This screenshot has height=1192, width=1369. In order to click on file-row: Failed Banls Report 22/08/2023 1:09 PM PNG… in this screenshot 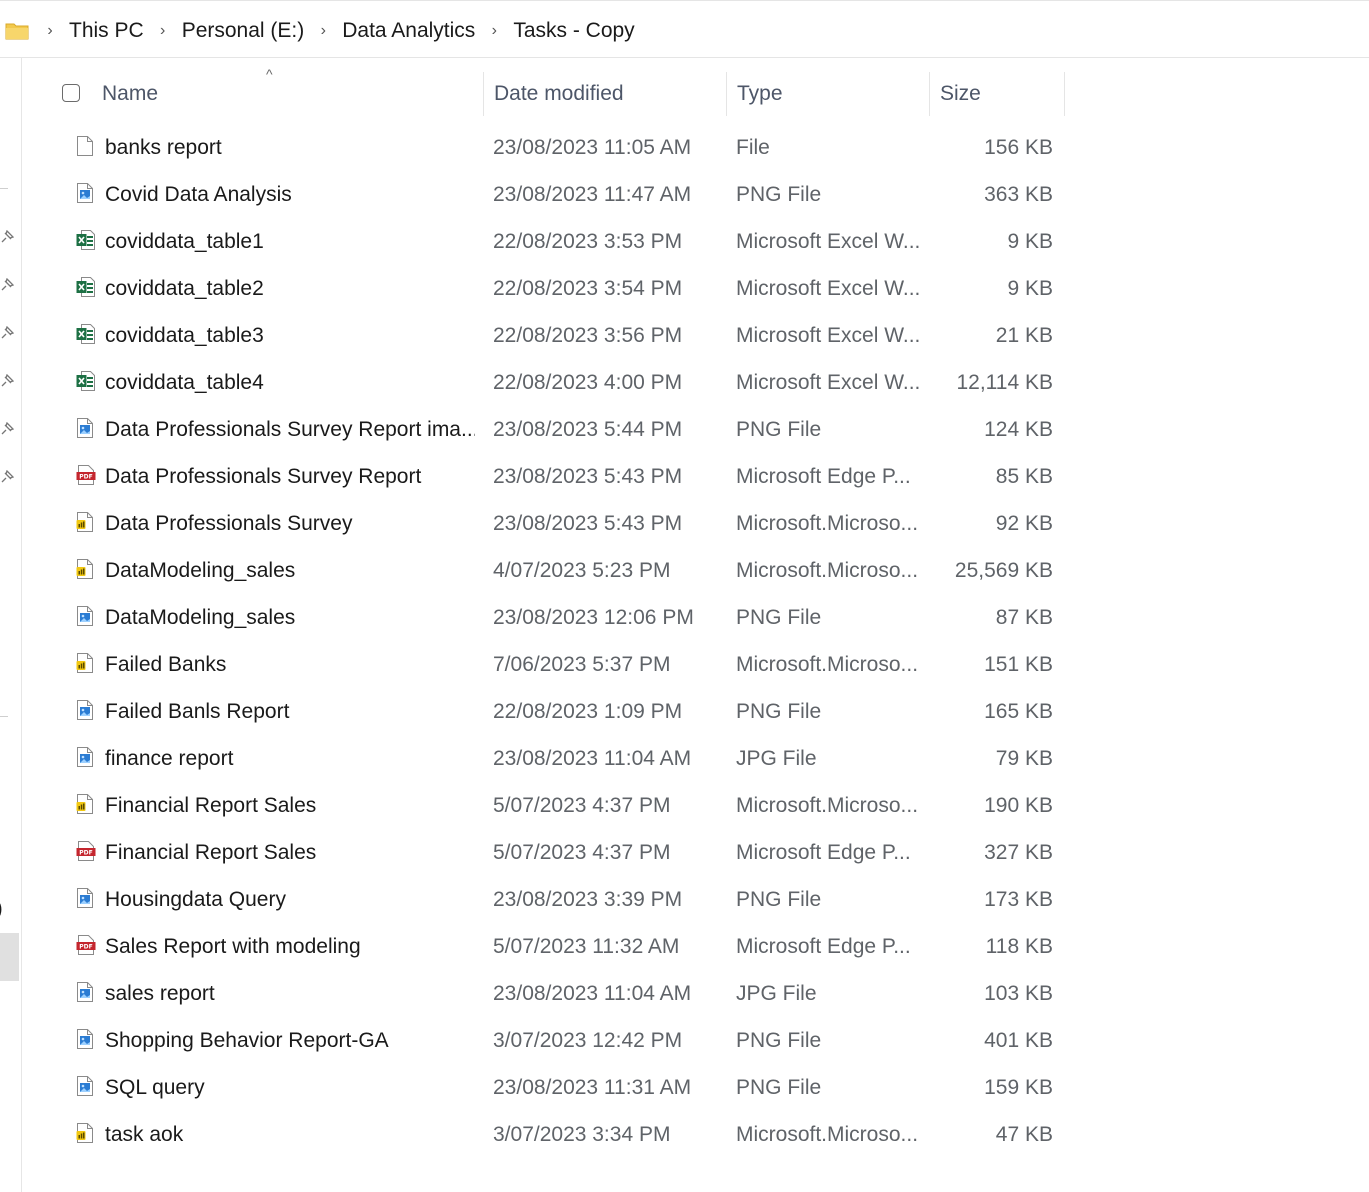, I will do `click(572, 711)`.